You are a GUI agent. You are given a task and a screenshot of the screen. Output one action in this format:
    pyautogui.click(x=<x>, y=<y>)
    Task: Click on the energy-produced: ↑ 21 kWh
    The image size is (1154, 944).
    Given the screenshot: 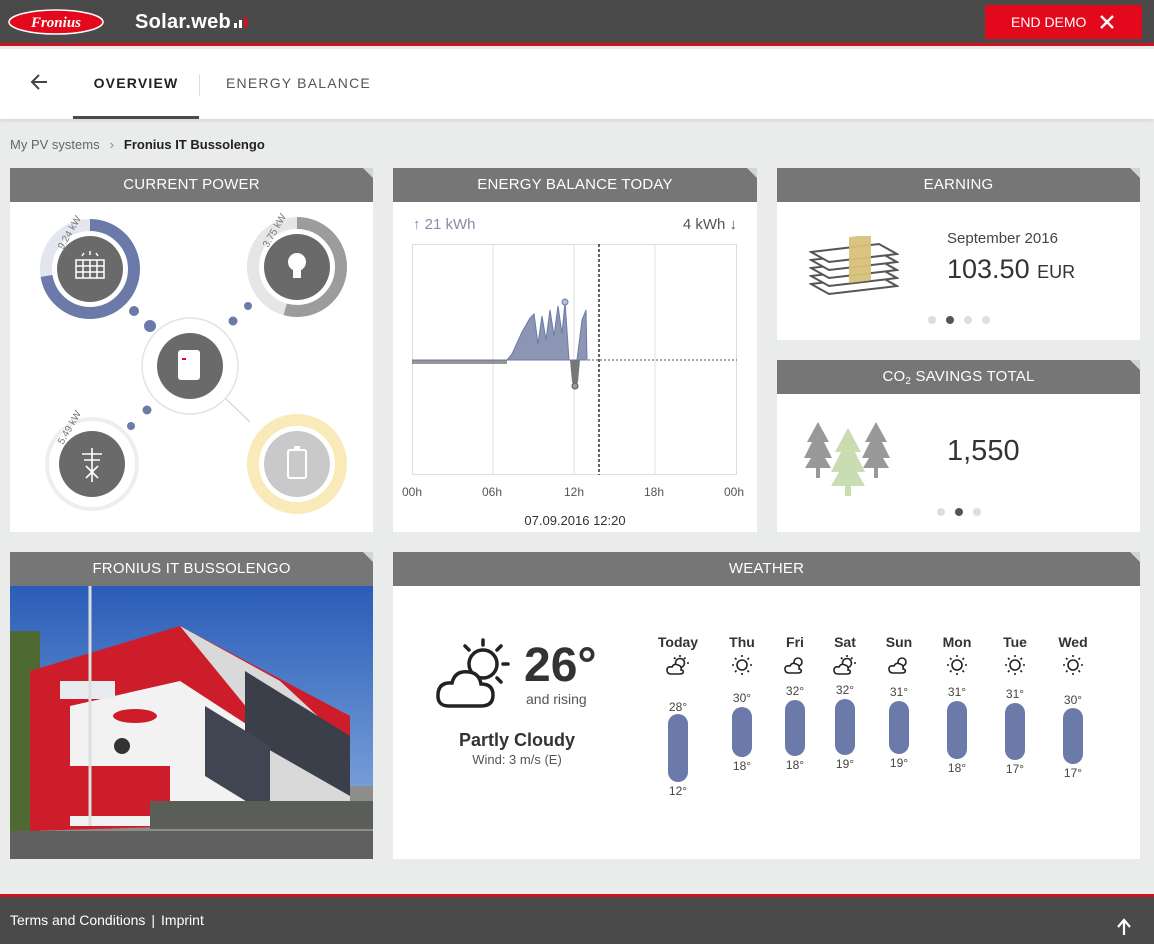 What is the action you would take?
    pyautogui.click(x=444, y=224)
    